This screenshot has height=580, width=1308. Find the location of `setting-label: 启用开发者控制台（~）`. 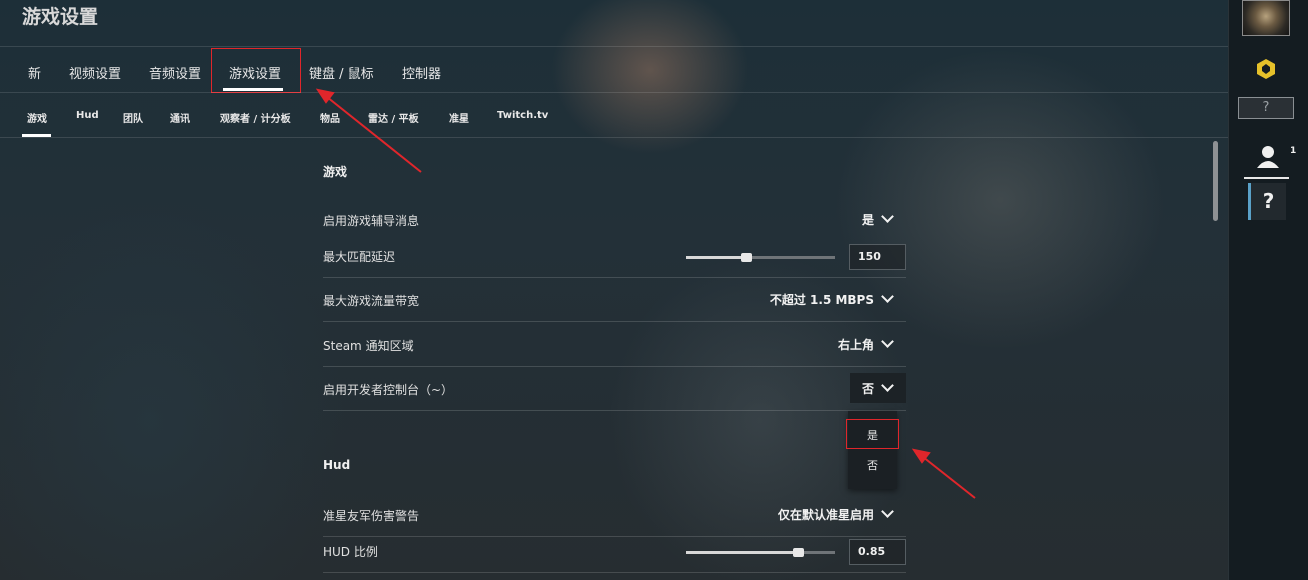

setting-label: 启用开发者控制台（~） is located at coordinates (388, 390).